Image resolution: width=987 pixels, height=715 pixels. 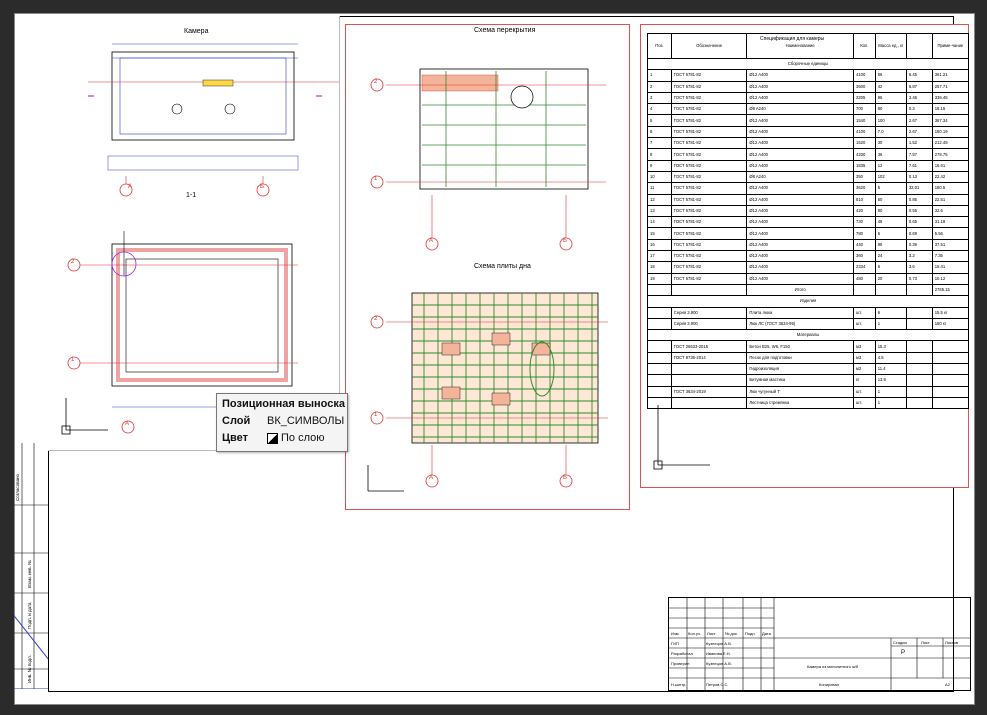 I want to click on table-row: 17 ГОСТ 5781-82 Ø12 A400 360 24 3.2 7.35, so click(x=808, y=256).